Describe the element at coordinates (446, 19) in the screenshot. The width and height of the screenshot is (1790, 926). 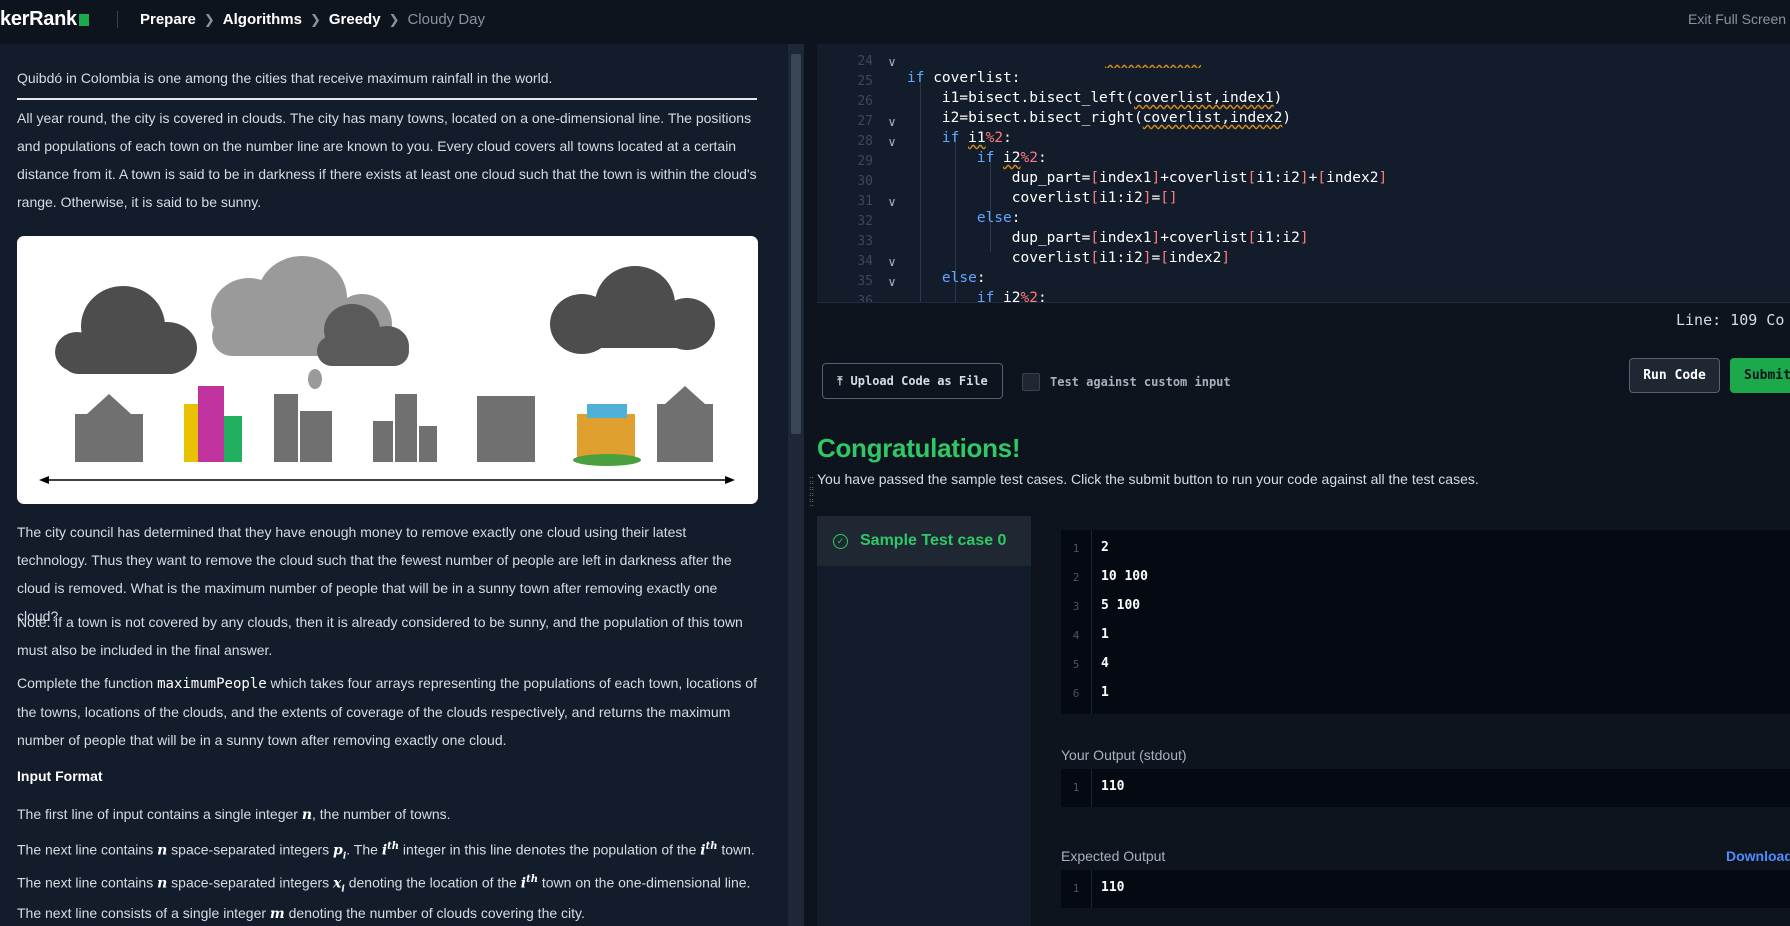
I see `breadcrumb-current: Cloudy Day` at that location.